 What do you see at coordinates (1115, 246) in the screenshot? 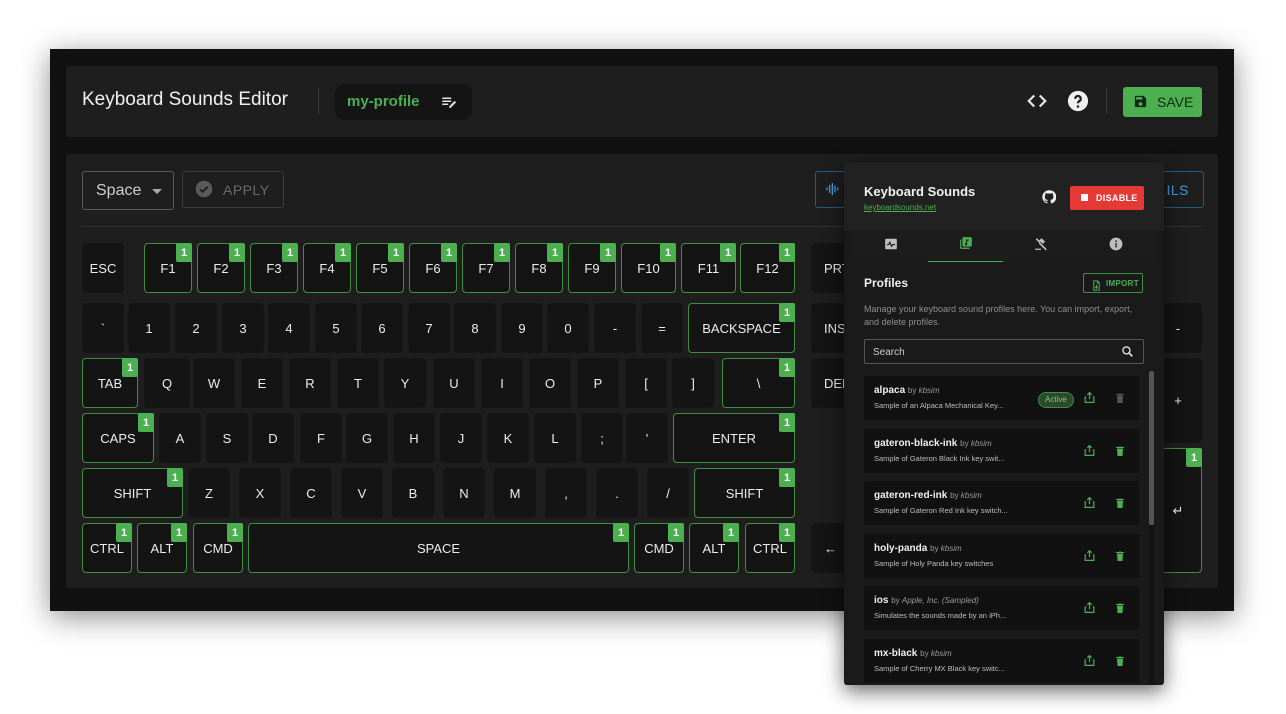
I see `tab-info` at bounding box center [1115, 246].